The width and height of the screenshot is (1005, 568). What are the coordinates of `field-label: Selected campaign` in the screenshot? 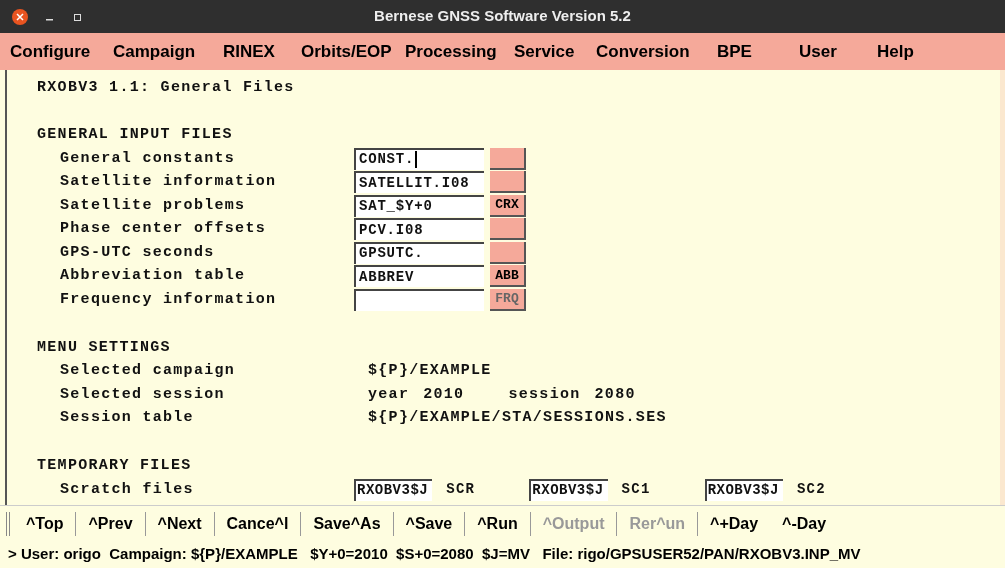 It's located at (148, 371).